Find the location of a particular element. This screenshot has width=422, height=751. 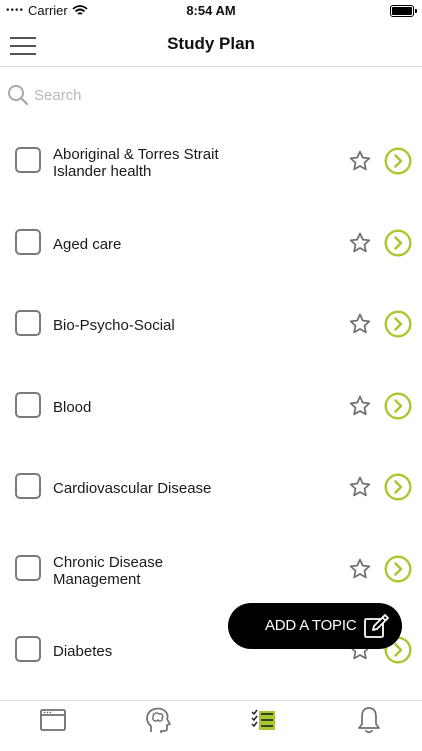

topic-label-line1: Aboriginal & Torres Strait is located at coordinates (136, 154).